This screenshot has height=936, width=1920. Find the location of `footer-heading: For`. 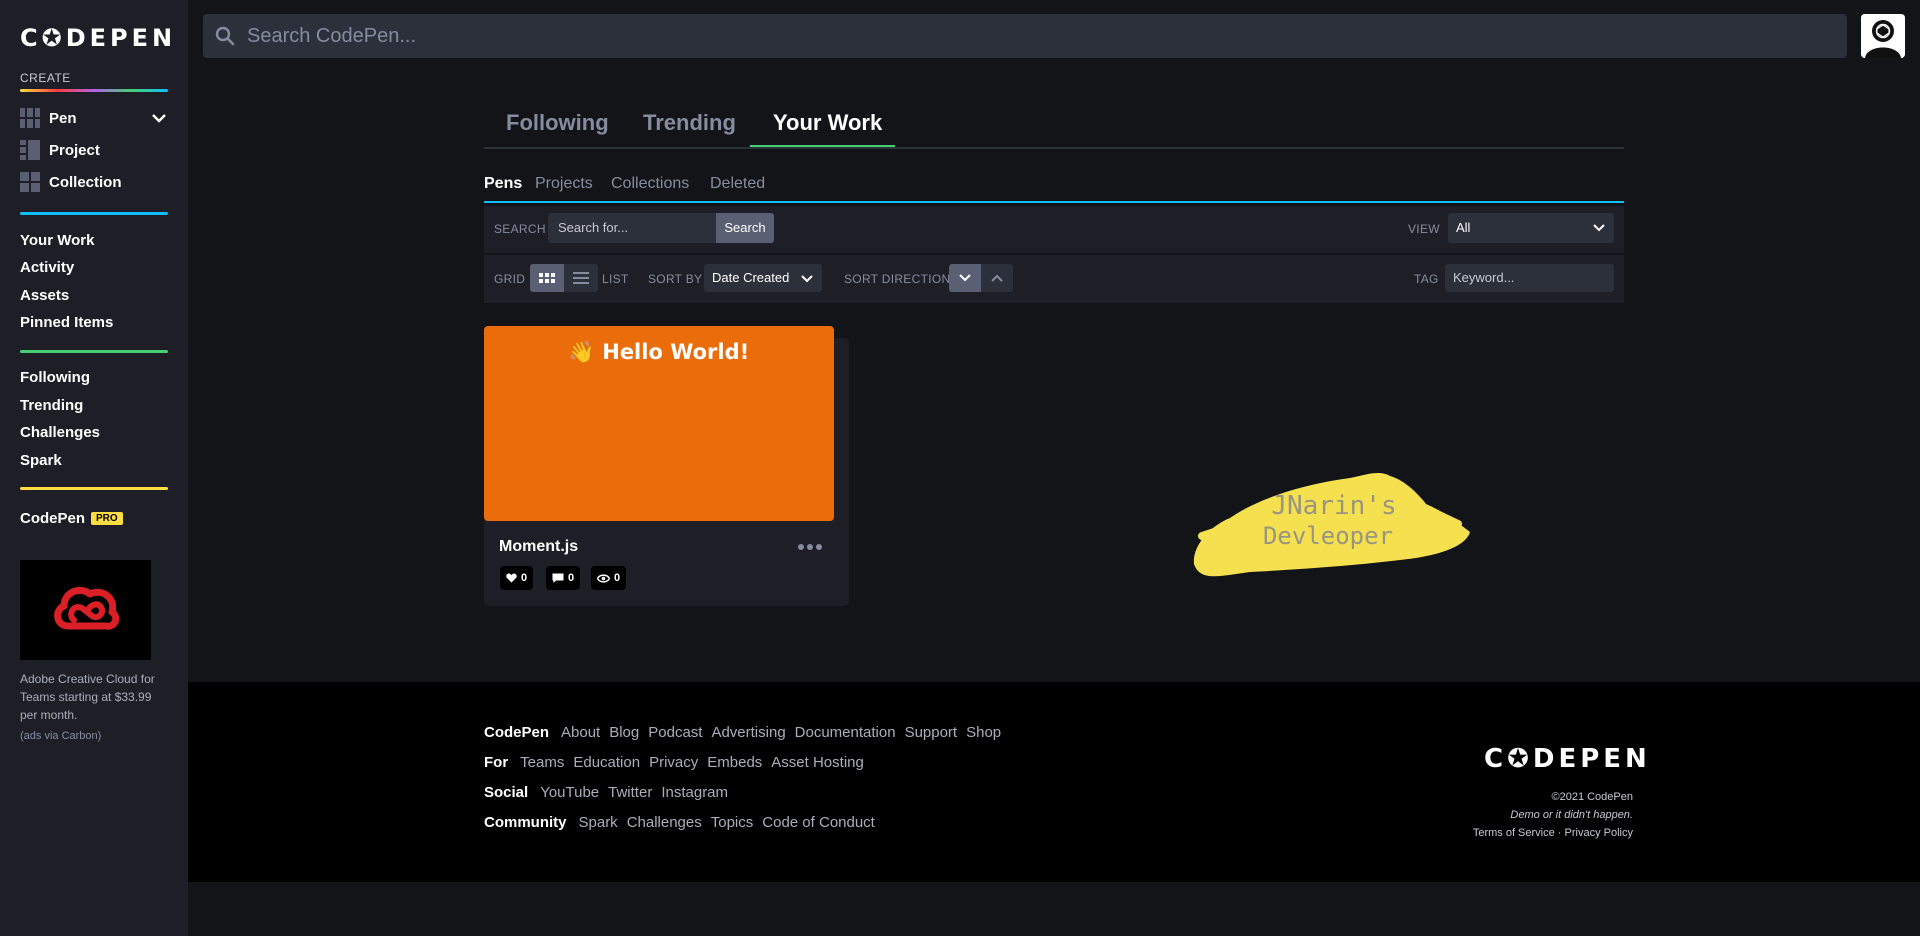

footer-heading: For is located at coordinates (496, 762).